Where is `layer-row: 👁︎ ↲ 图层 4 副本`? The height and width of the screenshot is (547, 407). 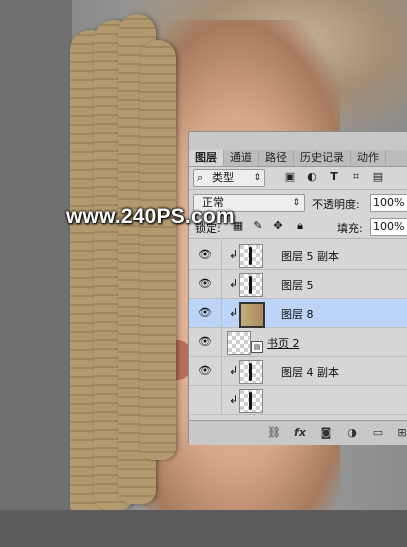
layer-row: 👁︎ ↲ 图层 4 副本 is located at coordinates (298, 371).